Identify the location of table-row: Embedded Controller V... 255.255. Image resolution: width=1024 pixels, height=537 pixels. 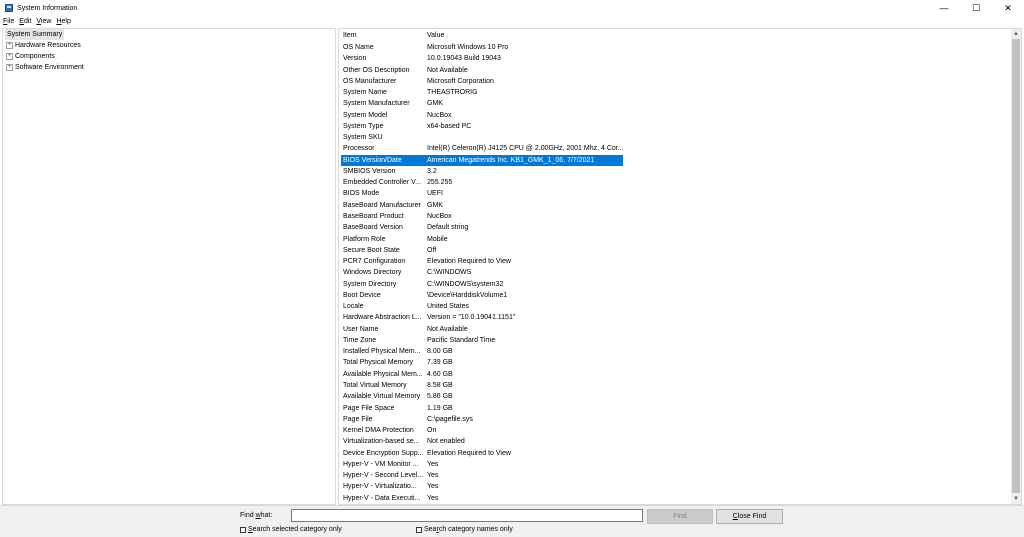
(675, 182).